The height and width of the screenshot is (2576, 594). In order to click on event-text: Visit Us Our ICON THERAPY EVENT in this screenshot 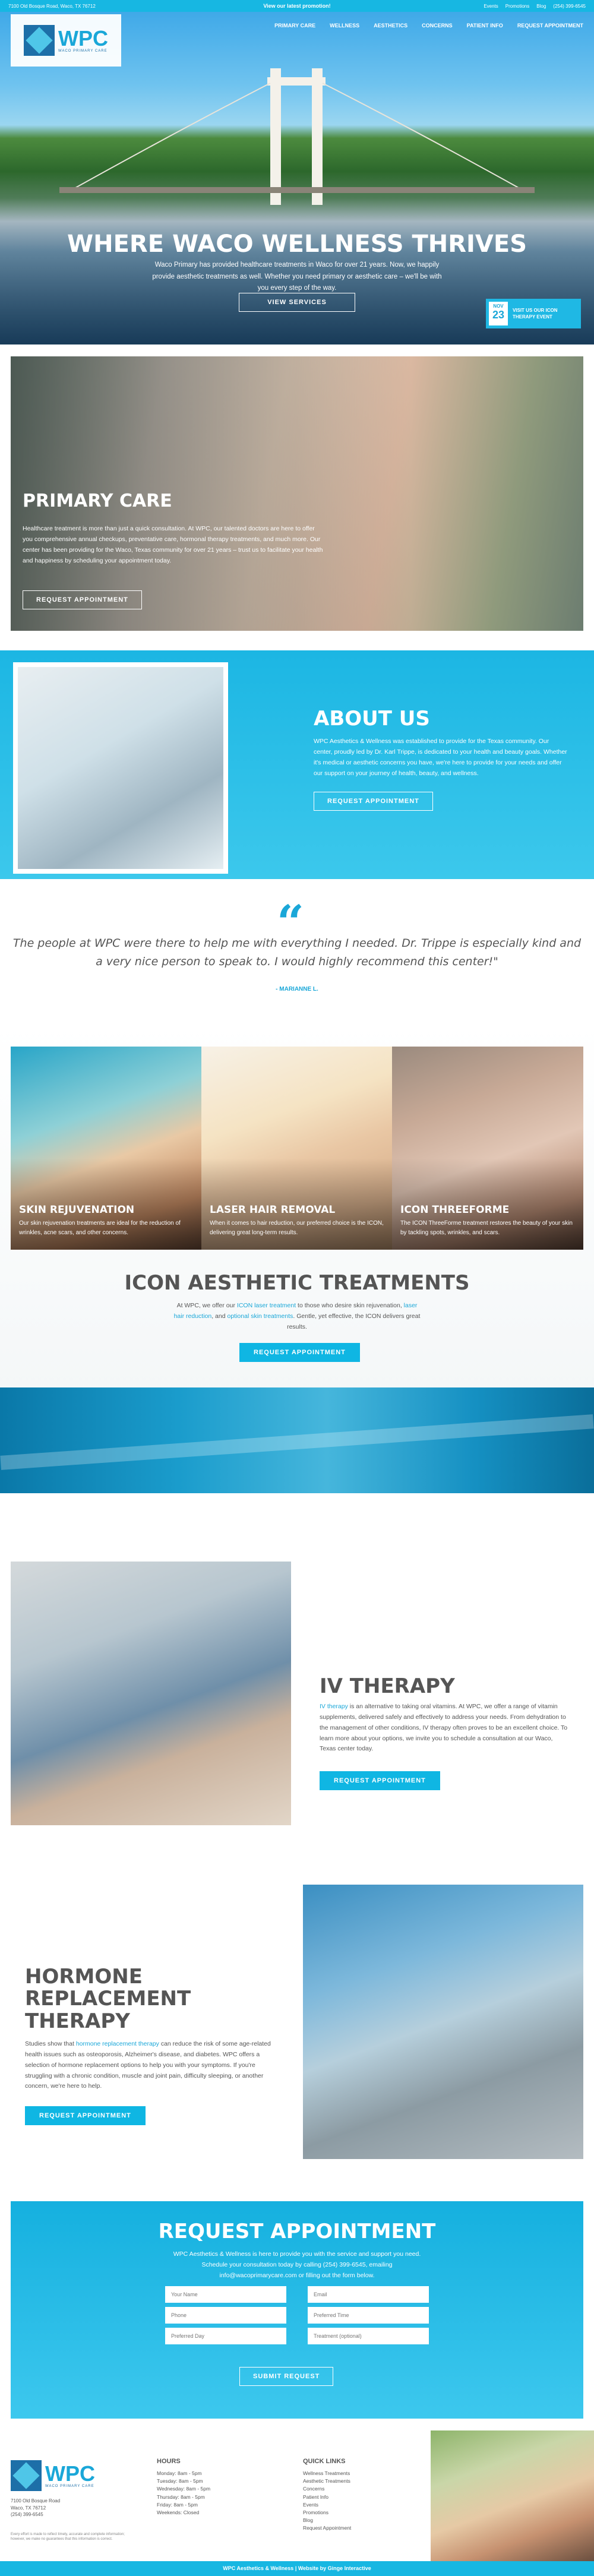, I will do `click(535, 313)`.